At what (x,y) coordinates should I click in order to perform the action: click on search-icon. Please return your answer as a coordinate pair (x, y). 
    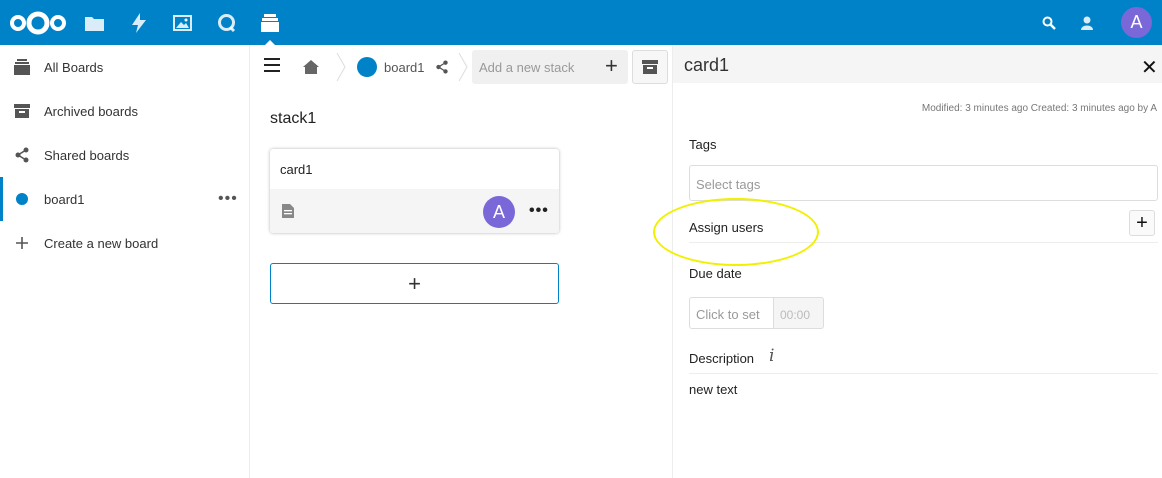
    Looking at the image, I should click on (1049, 22).